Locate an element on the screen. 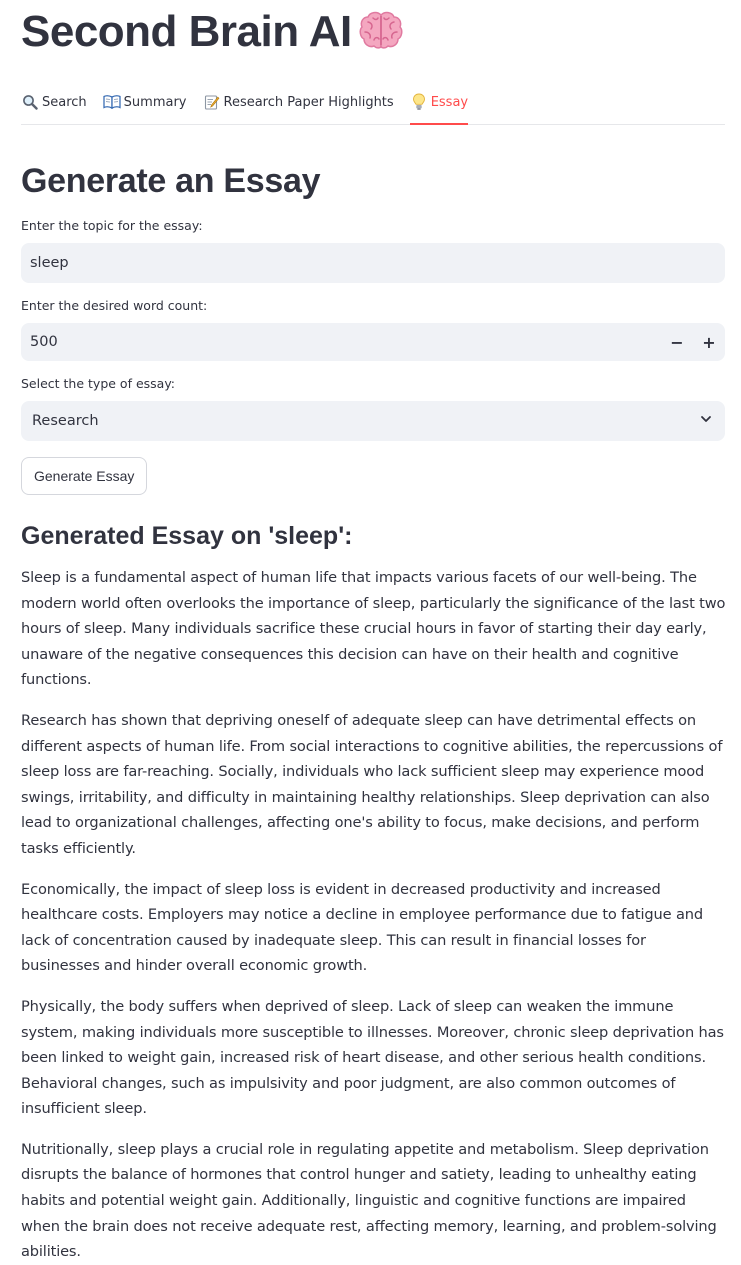 The height and width of the screenshot is (1265, 741). topic-input: sleep is located at coordinates (373, 263).